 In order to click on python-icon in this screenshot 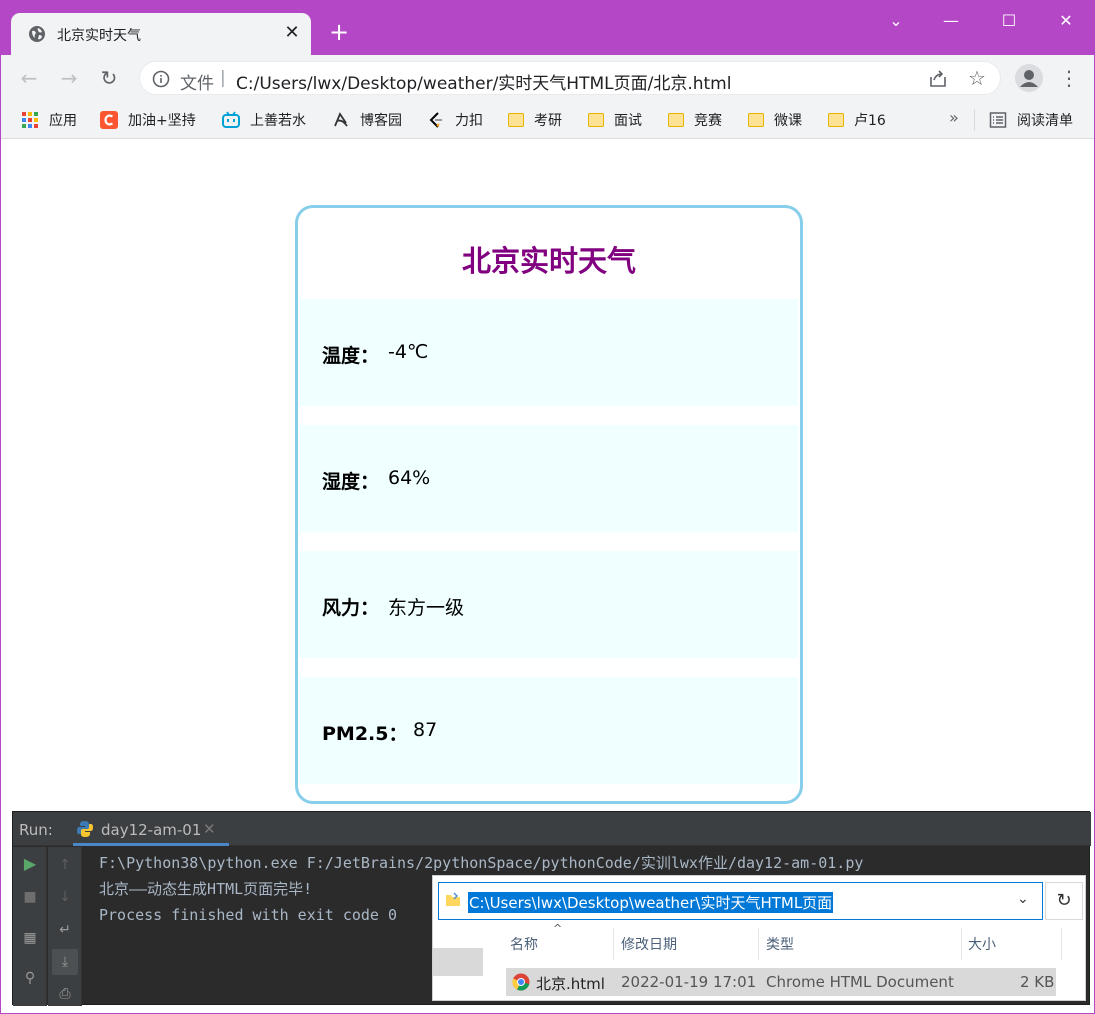, I will do `click(85, 829)`.